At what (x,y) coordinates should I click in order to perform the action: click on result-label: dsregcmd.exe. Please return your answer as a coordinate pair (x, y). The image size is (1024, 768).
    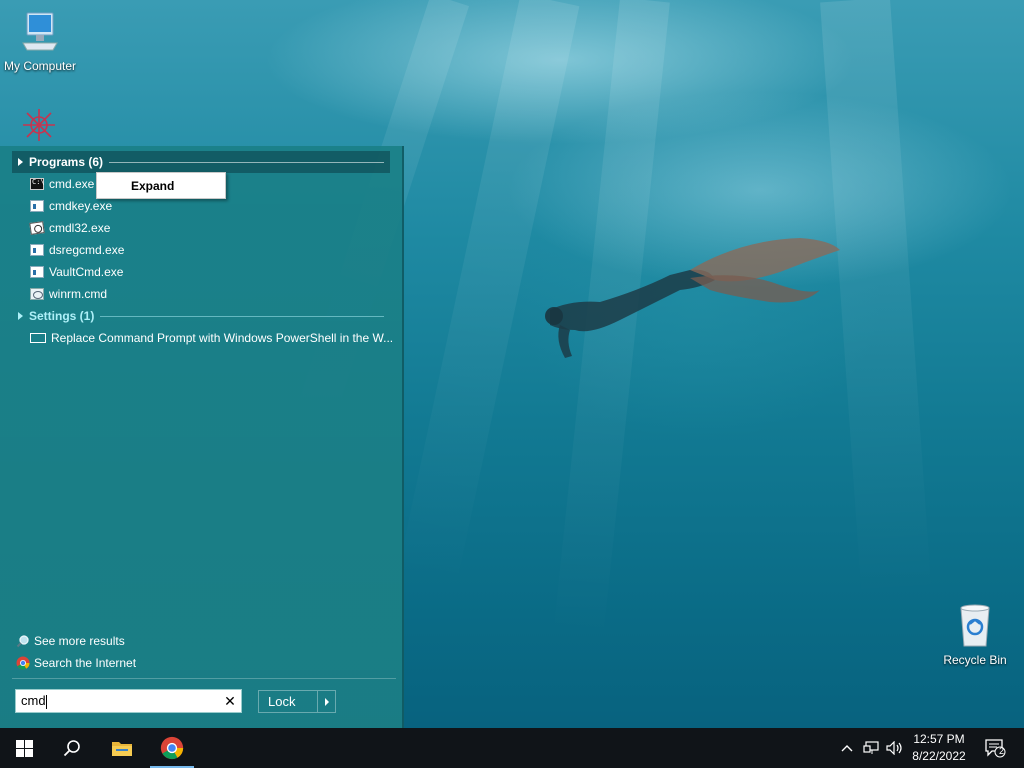
    Looking at the image, I should click on (87, 250).